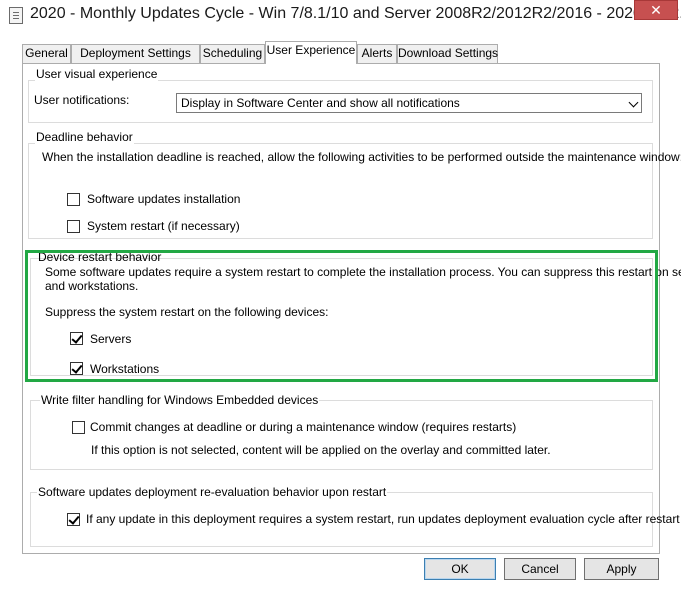 The image size is (681, 601). Describe the element at coordinates (16, 15) in the screenshot. I see `document-icon` at that location.